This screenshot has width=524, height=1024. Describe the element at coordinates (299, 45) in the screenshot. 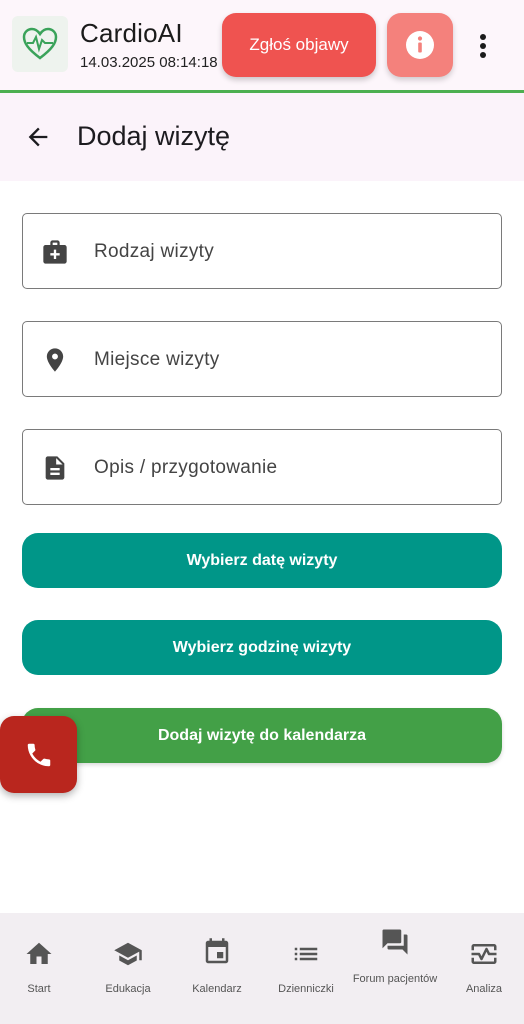

I see `report-symptoms-button: Zgłoś objawy` at that location.